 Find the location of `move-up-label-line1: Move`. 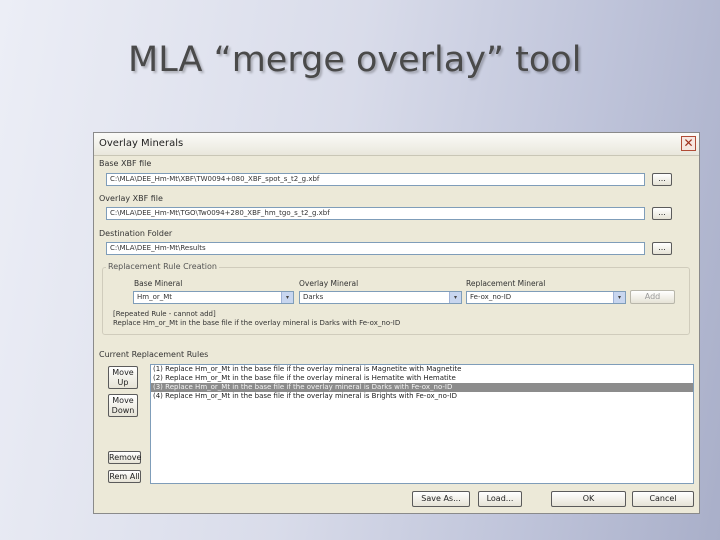

move-up-label-line1: Move is located at coordinates (123, 372).